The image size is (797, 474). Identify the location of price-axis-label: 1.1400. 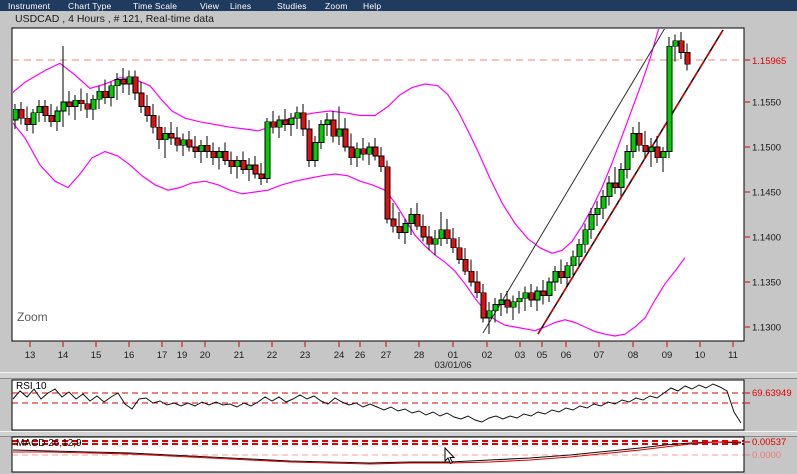
(766, 238).